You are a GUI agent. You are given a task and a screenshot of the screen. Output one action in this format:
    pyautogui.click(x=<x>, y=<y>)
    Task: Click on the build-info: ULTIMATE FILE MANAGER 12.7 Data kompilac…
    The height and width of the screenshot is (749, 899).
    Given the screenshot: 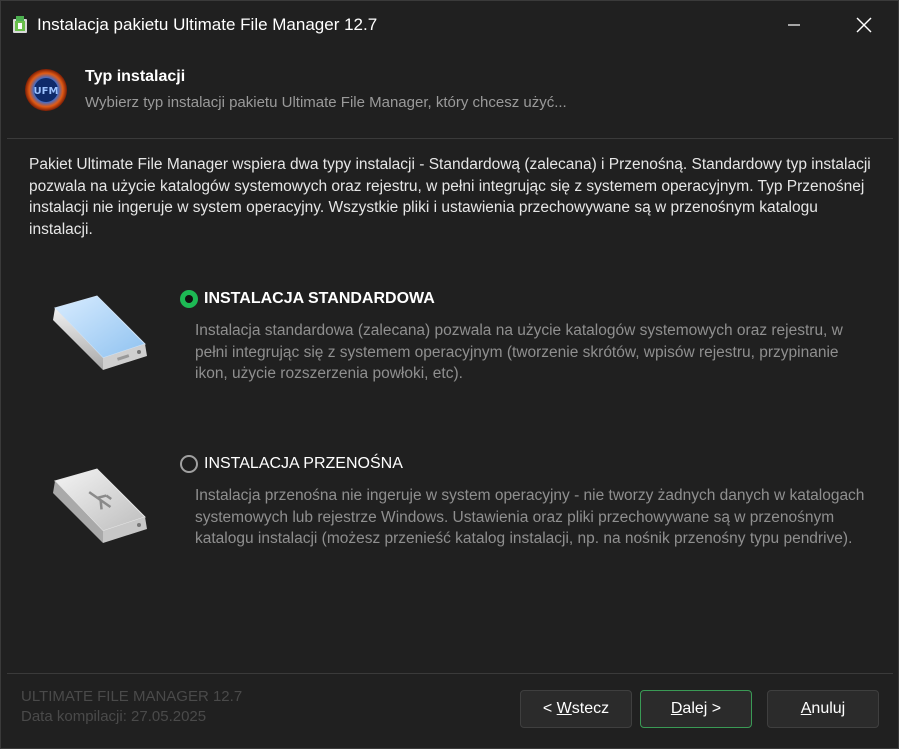 What is the action you would take?
    pyautogui.click(x=131, y=707)
    